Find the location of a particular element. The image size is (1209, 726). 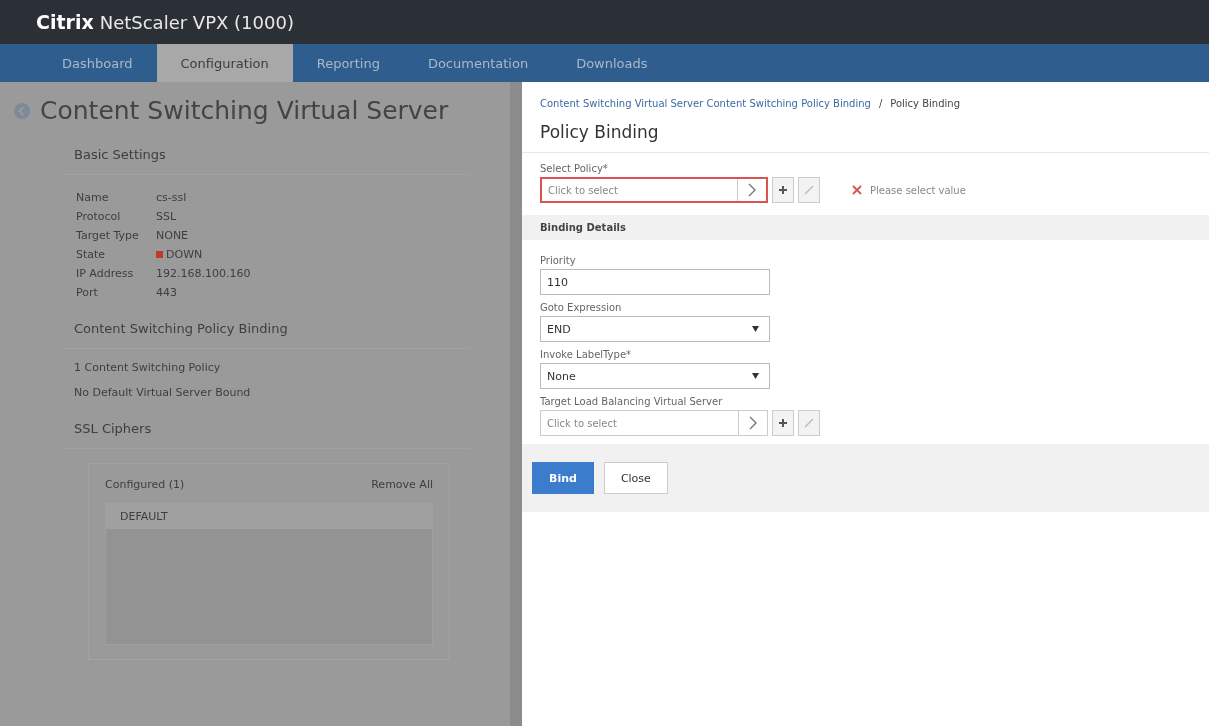

field-label: State is located at coordinates (91, 254).